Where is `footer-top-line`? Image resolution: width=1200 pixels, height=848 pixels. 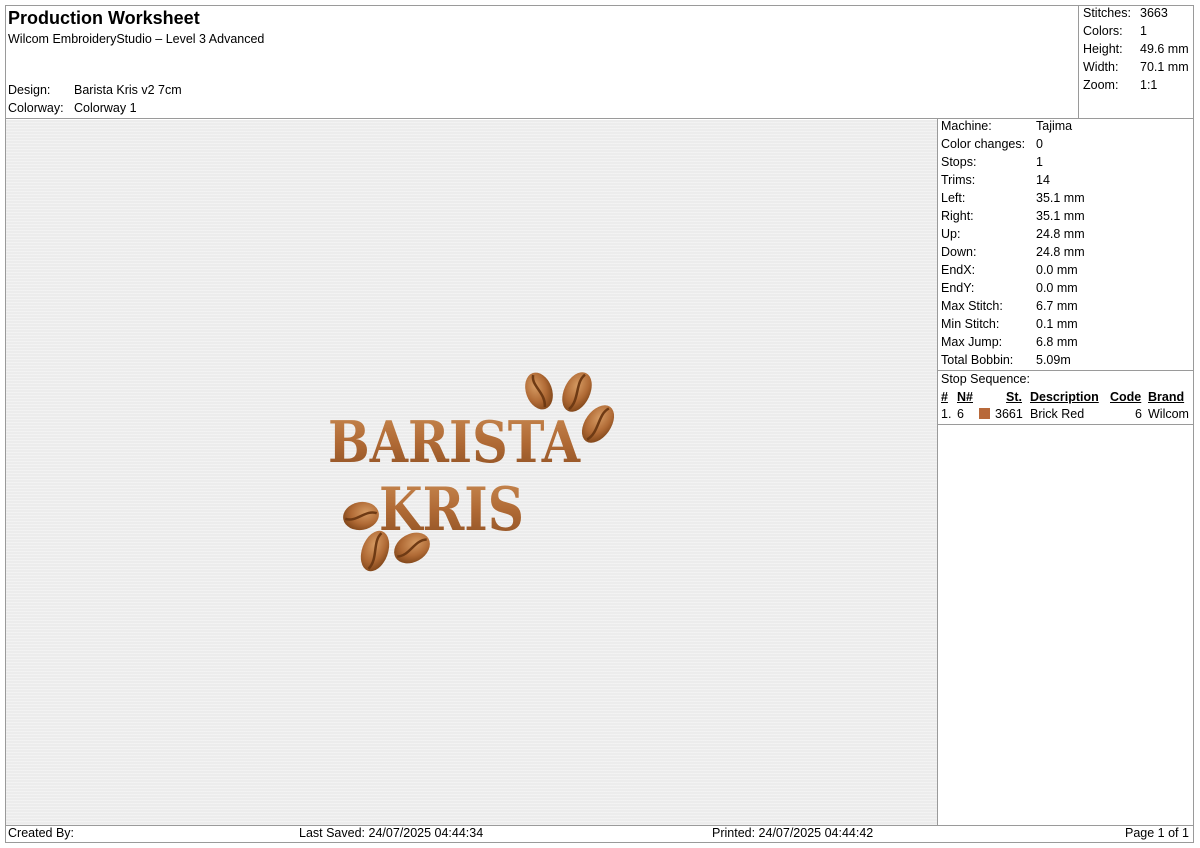 footer-top-line is located at coordinates (599, 825).